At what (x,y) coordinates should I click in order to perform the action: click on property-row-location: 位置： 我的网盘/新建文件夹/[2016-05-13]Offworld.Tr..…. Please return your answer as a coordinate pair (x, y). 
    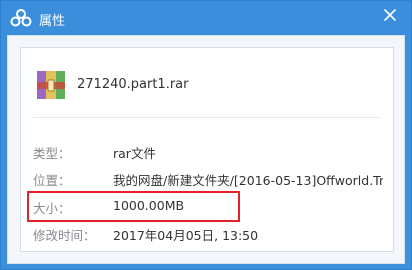
    Looking at the image, I should click on (208, 180).